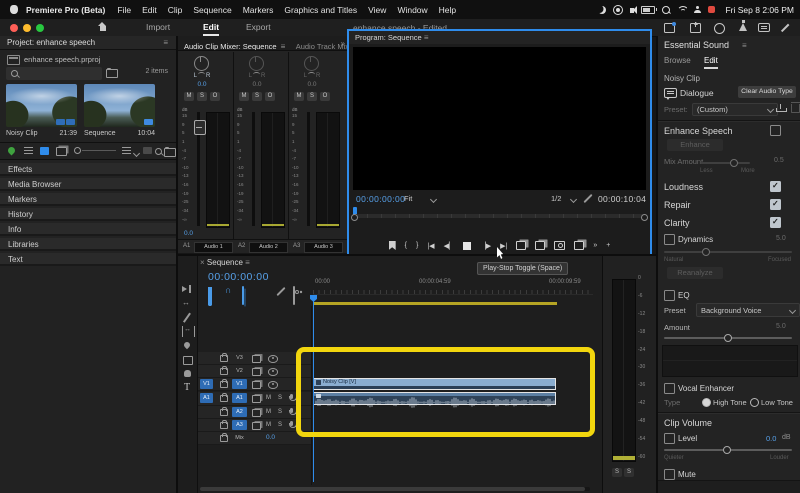 This screenshot has width=800, height=493. Describe the element at coordinates (270, 437) in the screenshot. I see `mix-volume-value: 0.0` at that location.